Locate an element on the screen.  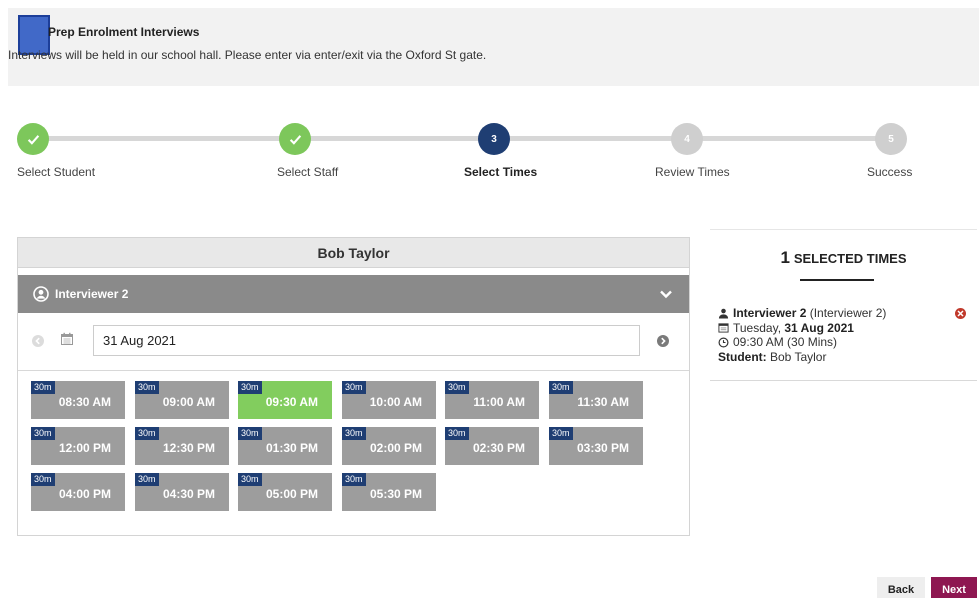
booking-date: 31 Aug 2021 is located at coordinates (819, 327).